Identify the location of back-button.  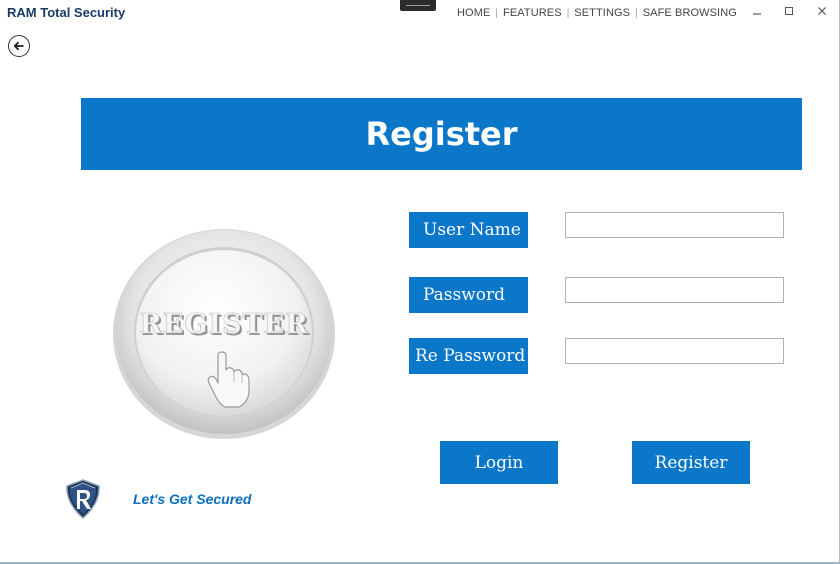
(19, 46).